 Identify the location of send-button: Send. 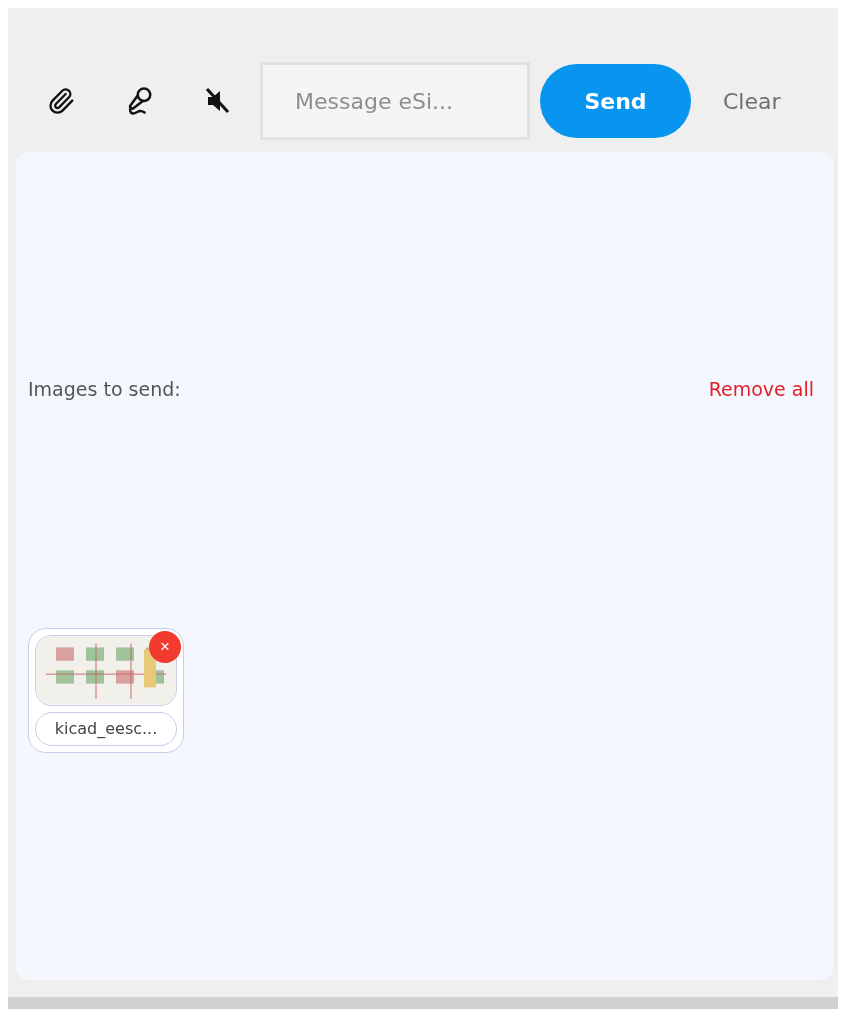
(615, 101).